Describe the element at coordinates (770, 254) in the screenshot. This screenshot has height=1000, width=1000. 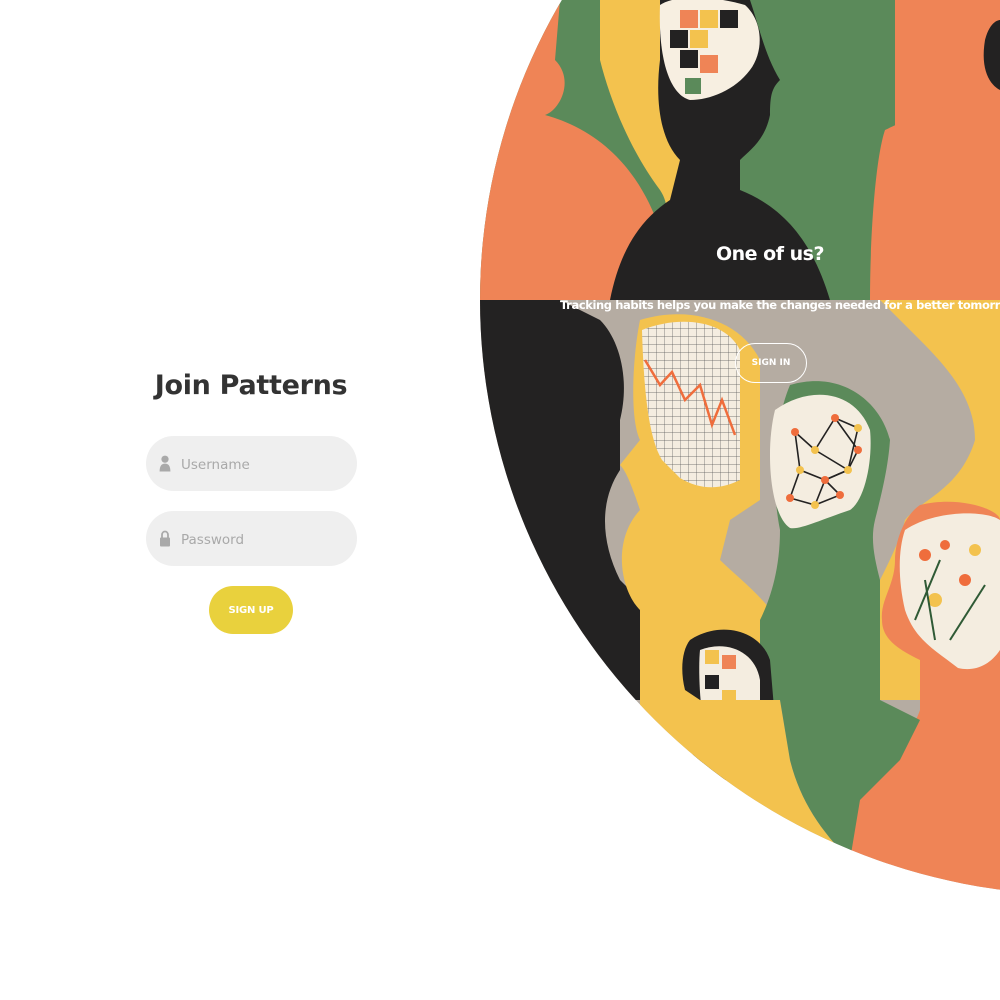
I see `signin-panel-title: One of us?` at that location.